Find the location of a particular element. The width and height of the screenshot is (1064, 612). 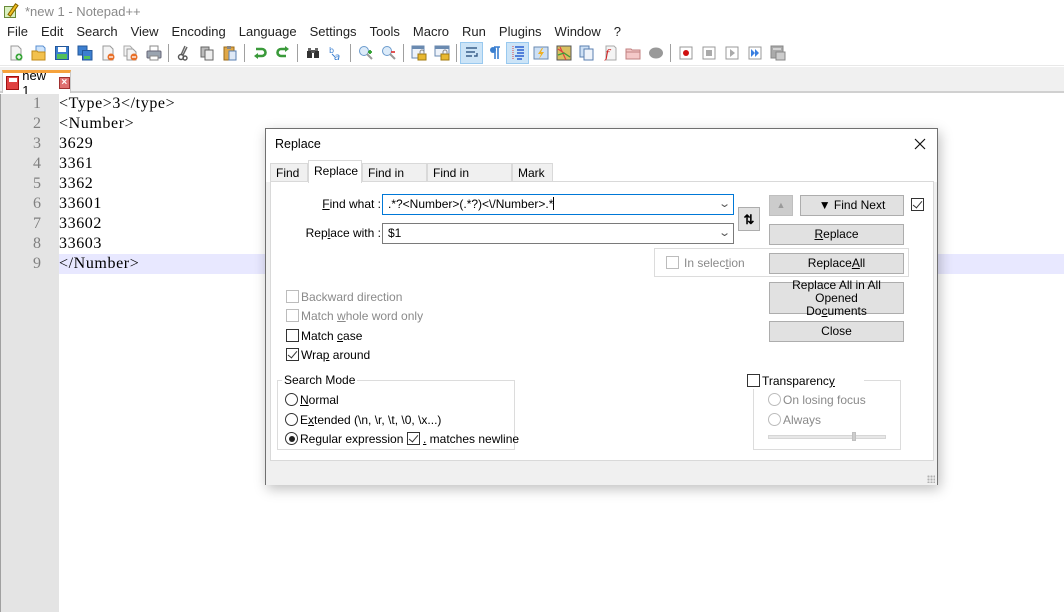

find-what-value: .*?<Number>(.*?)<\/Number>.* is located at coordinates (471, 204).